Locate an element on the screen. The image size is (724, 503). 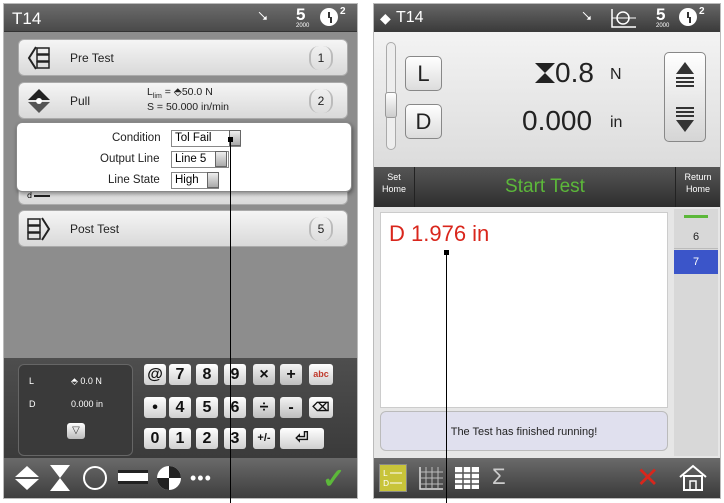
step-index-column: 6 7 is located at coordinates (696, 332).